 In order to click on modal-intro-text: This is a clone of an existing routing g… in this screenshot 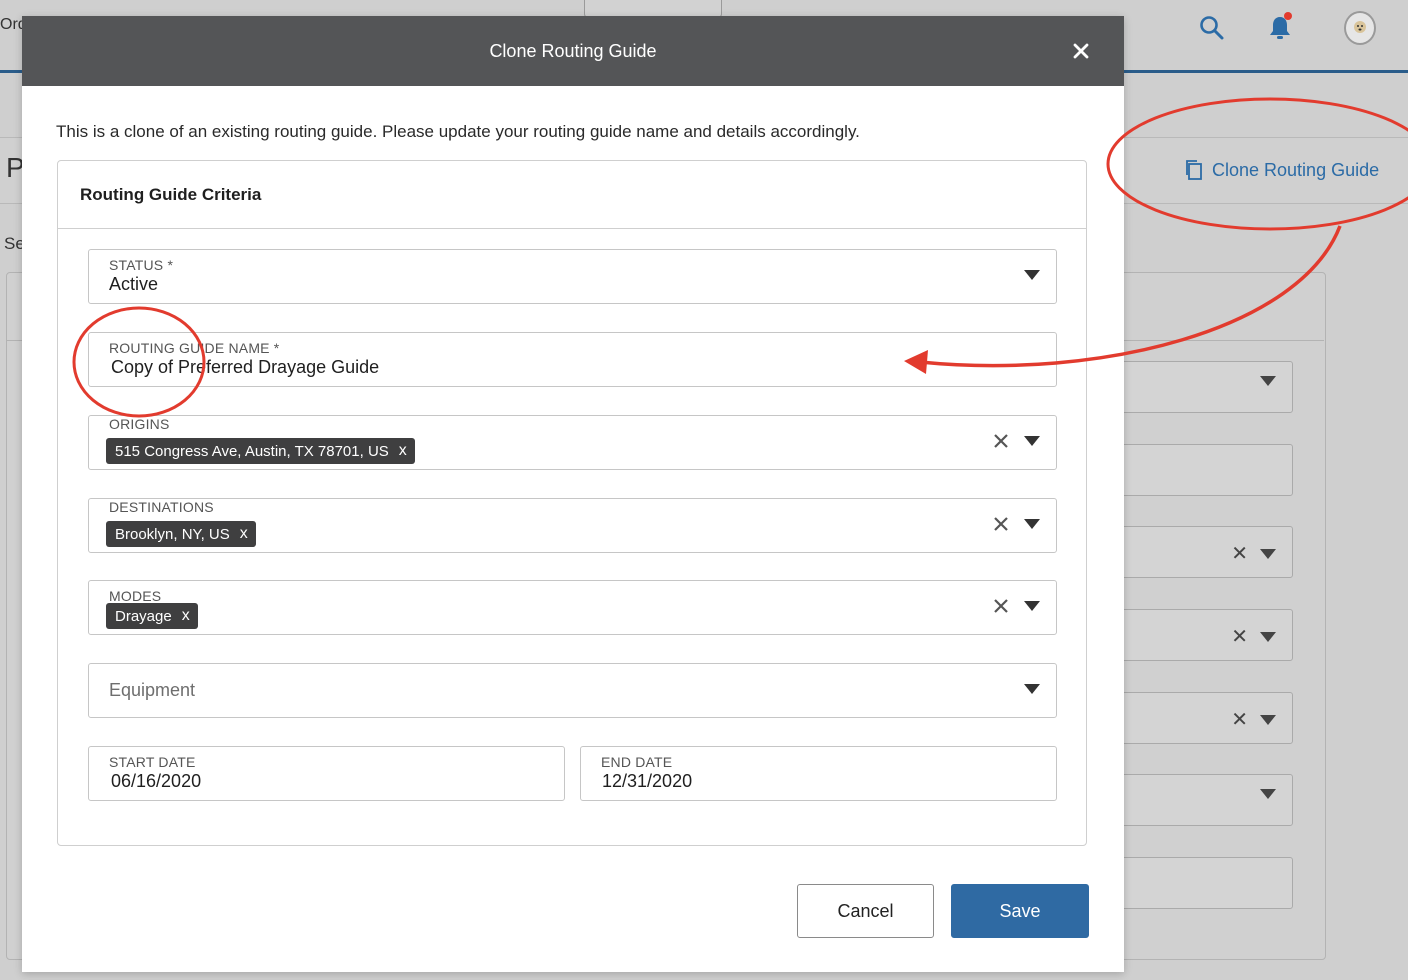, I will do `click(458, 131)`.